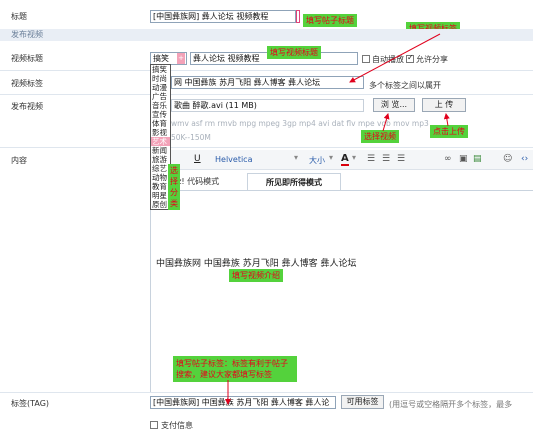 This screenshot has width=533, height=432. Describe the element at coordinates (27, 106) in the screenshot. I see `publish-video-label: 发布视频` at that location.